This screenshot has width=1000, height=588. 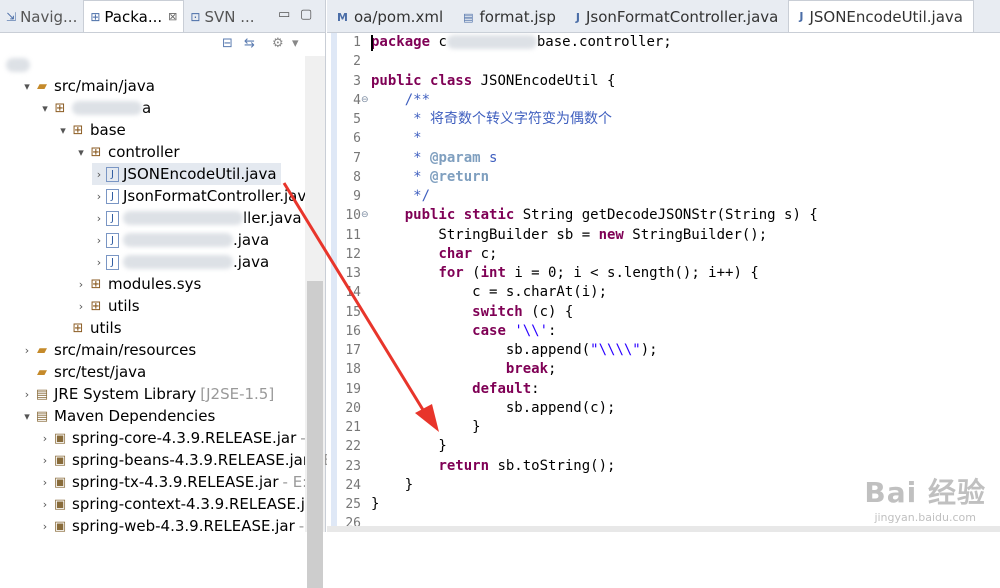 What do you see at coordinates (353, 350) in the screenshot?
I see `line-number: 17` at bounding box center [353, 350].